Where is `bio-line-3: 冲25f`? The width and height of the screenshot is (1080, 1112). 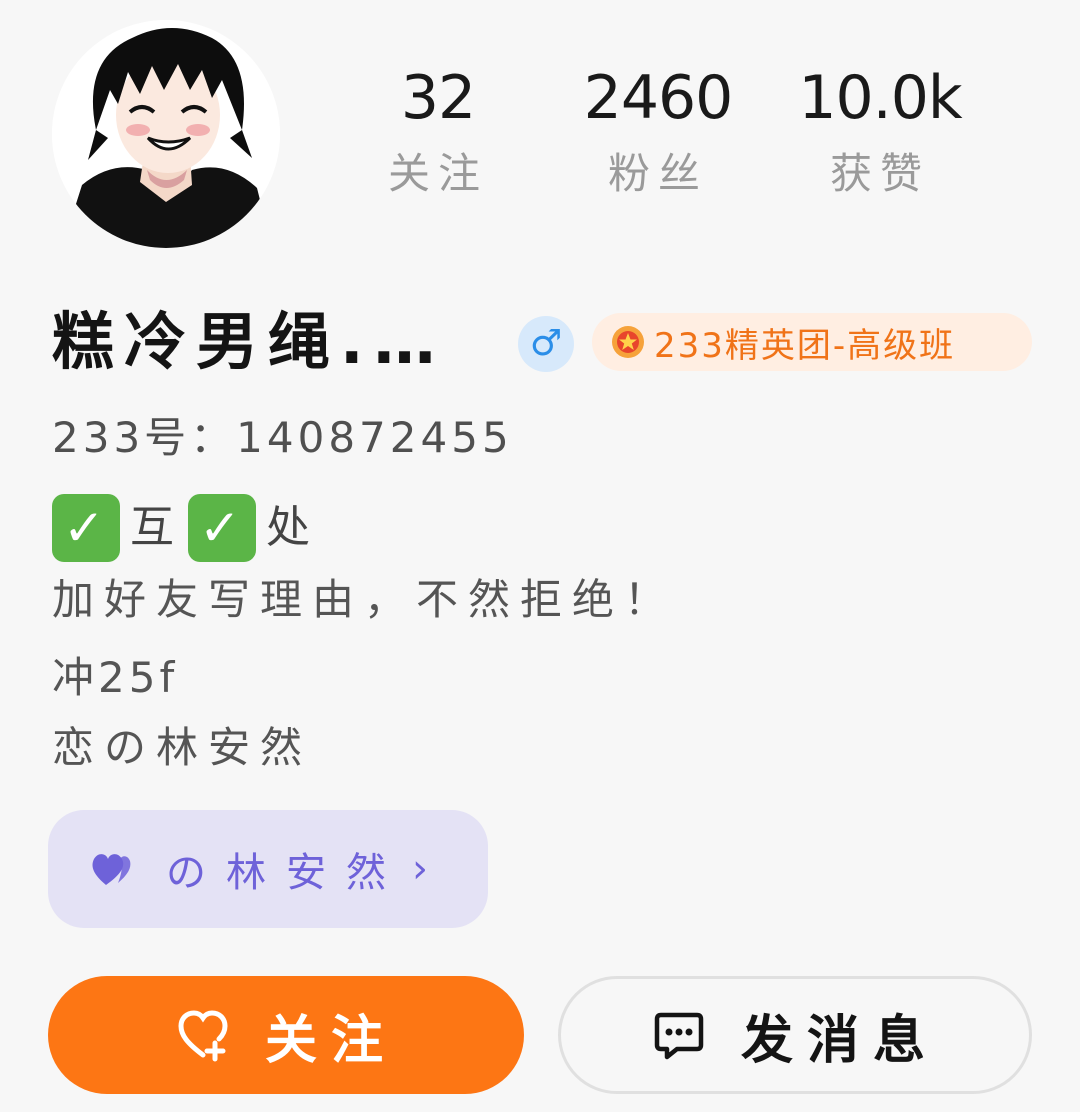
bio-line-3: 冲25f is located at coordinates (115, 677).